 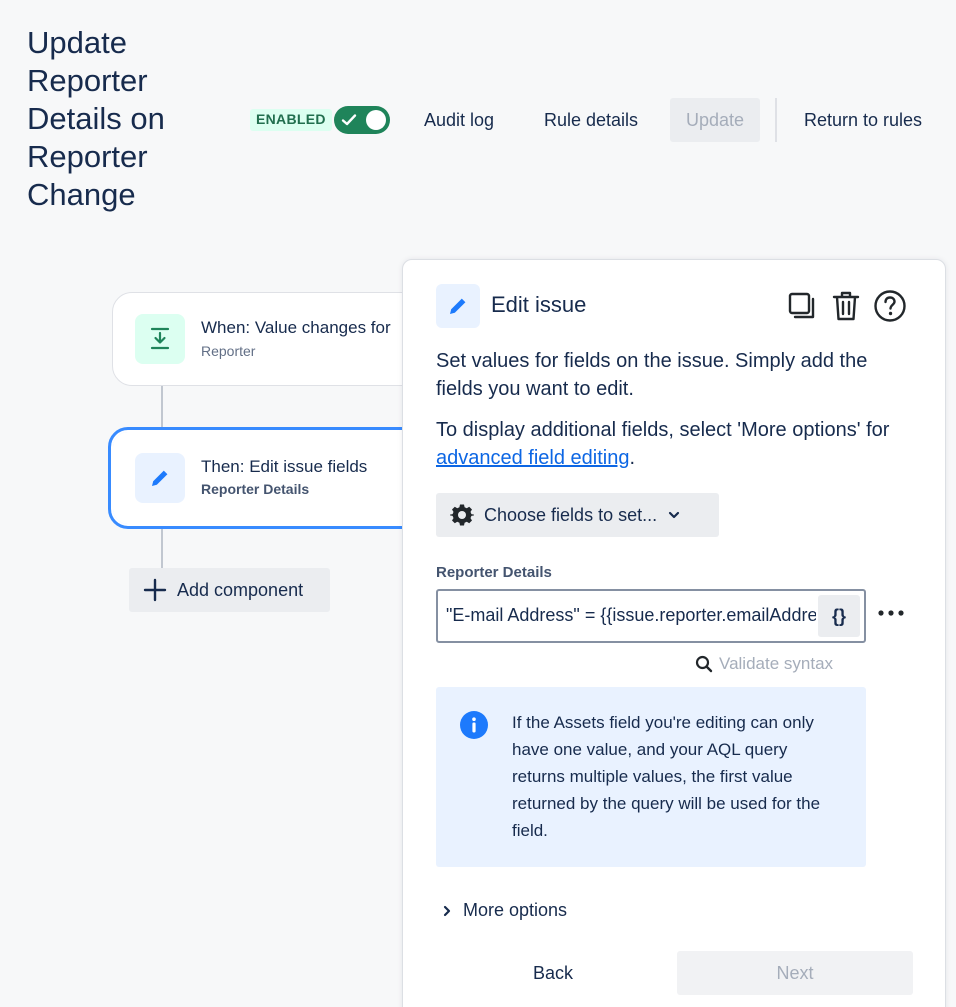 What do you see at coordinates (291, 120) in the screenshot?
I see `status-lozenge: ENABLED` at bounding box center [291, 120].